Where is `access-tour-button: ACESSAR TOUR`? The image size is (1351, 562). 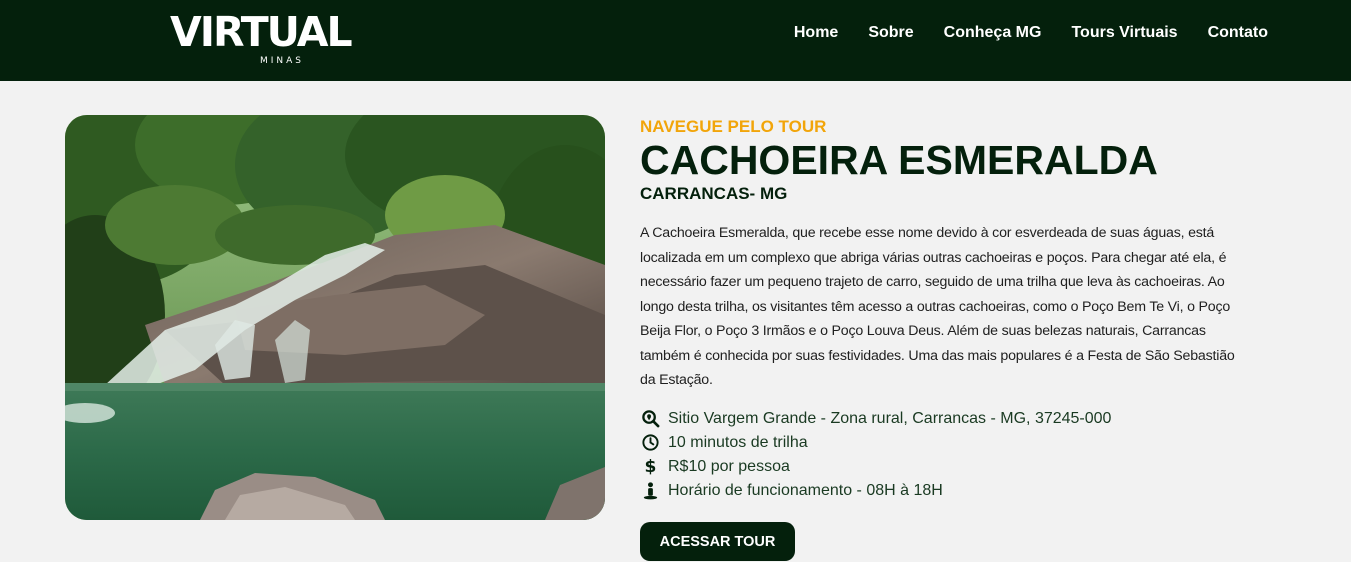 access-tour-button: ACESSAR TOUR is located at coordinates (717, 541).